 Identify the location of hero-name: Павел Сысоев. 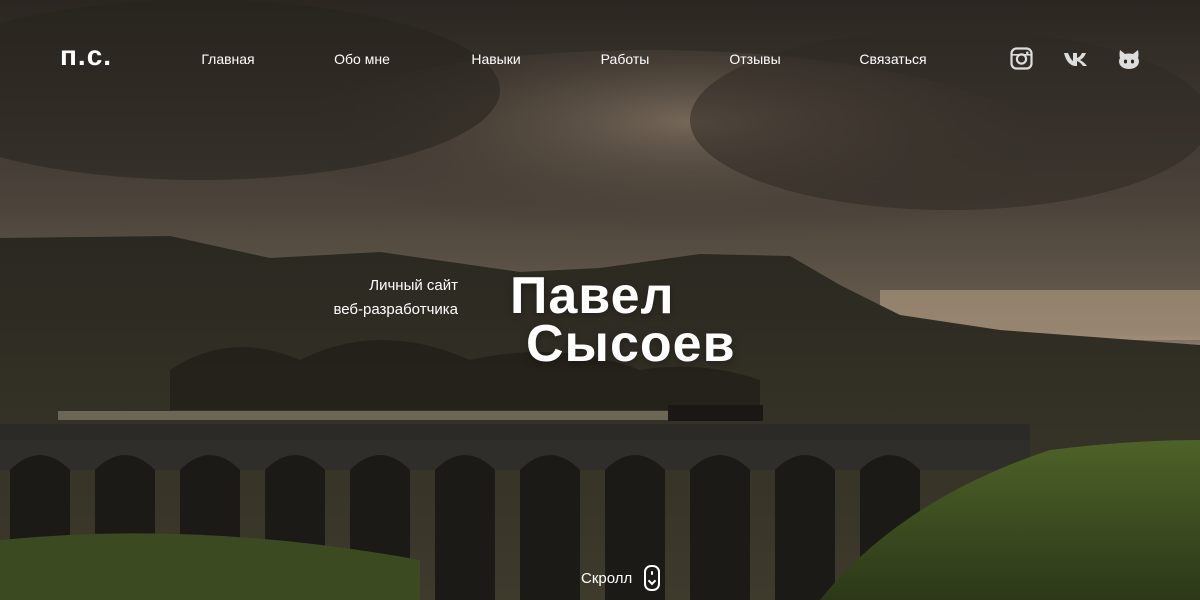
(623, 321).